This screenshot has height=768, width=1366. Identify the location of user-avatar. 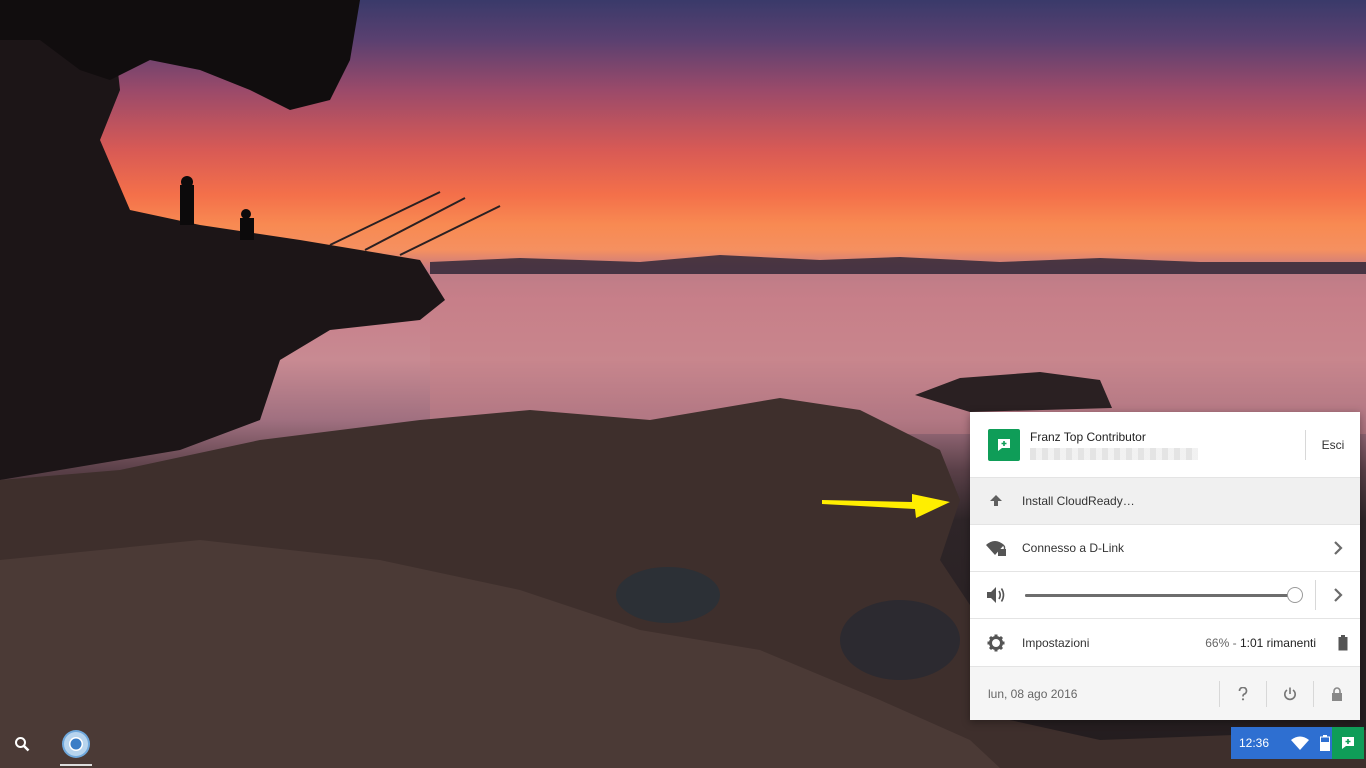
(1004, 444).